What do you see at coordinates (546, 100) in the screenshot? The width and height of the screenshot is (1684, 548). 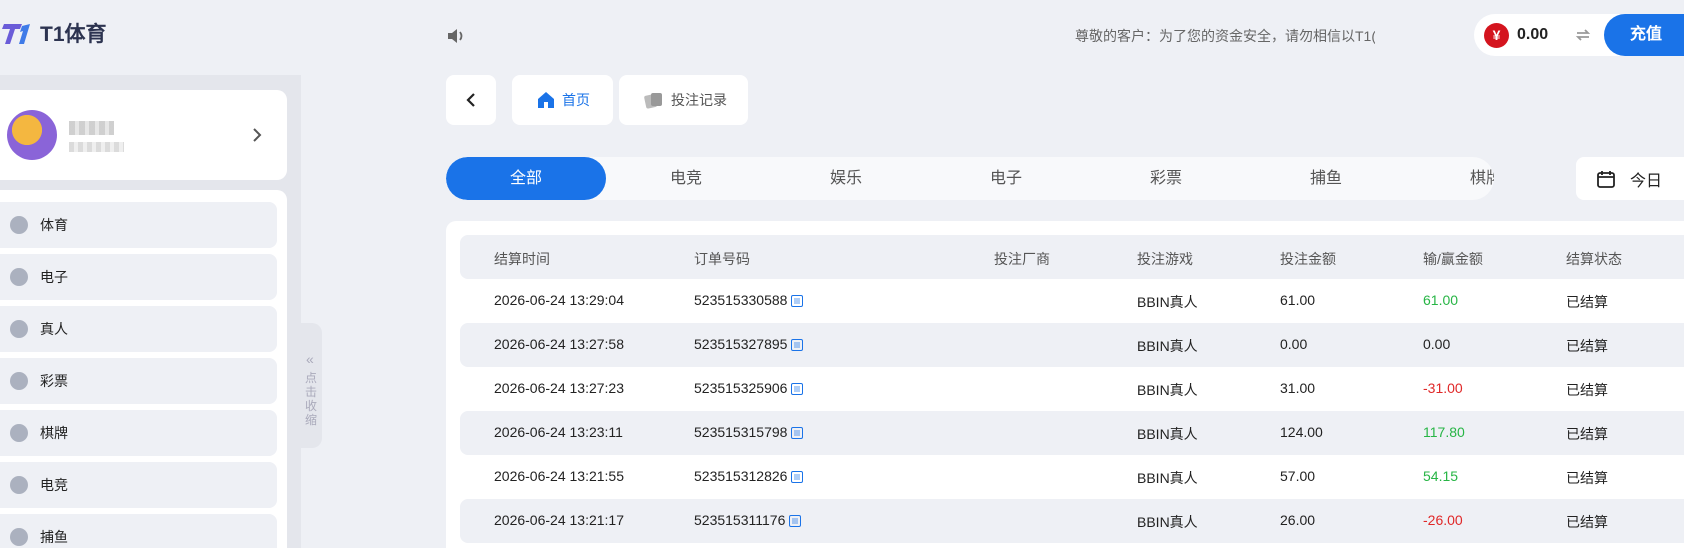 I see `home-icon` at bounding box center [546, 100].